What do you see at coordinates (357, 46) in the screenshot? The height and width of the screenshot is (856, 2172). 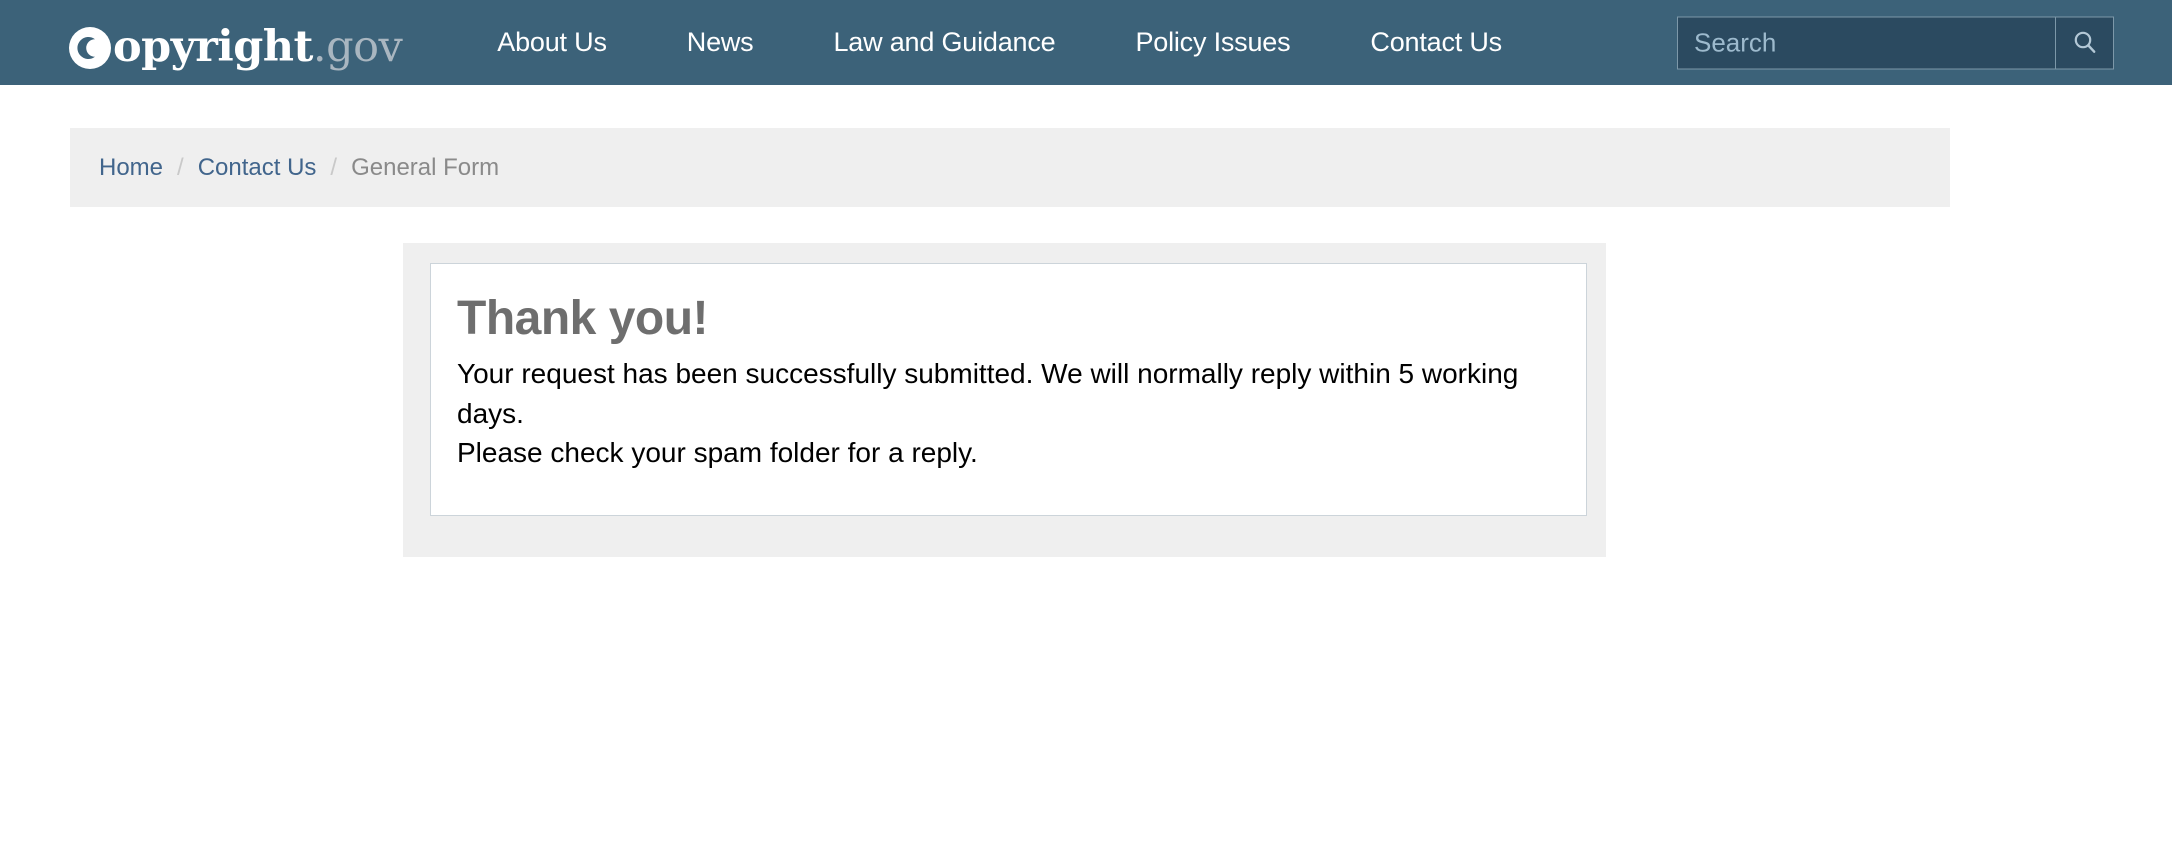 I see `site-logo-tld: .gov` at bounding box center [357, 46].